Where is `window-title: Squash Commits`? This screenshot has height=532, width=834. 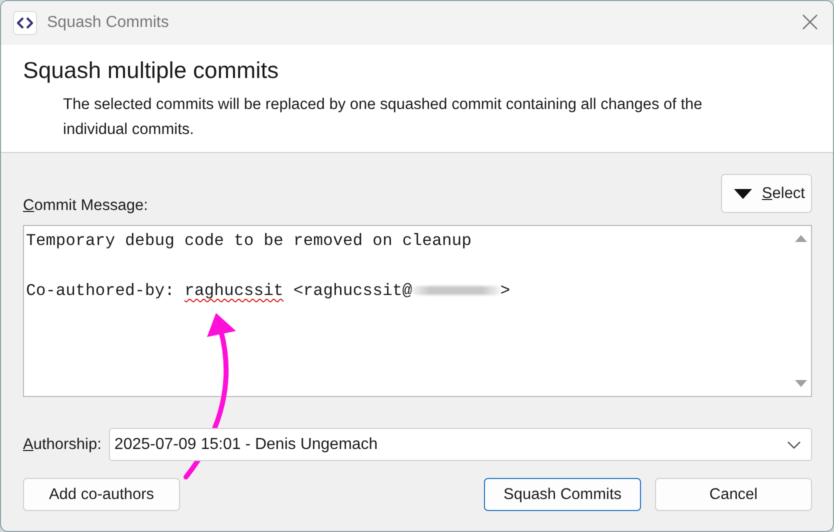
window-title: Squash Commits is located at coordinates (108, 23).